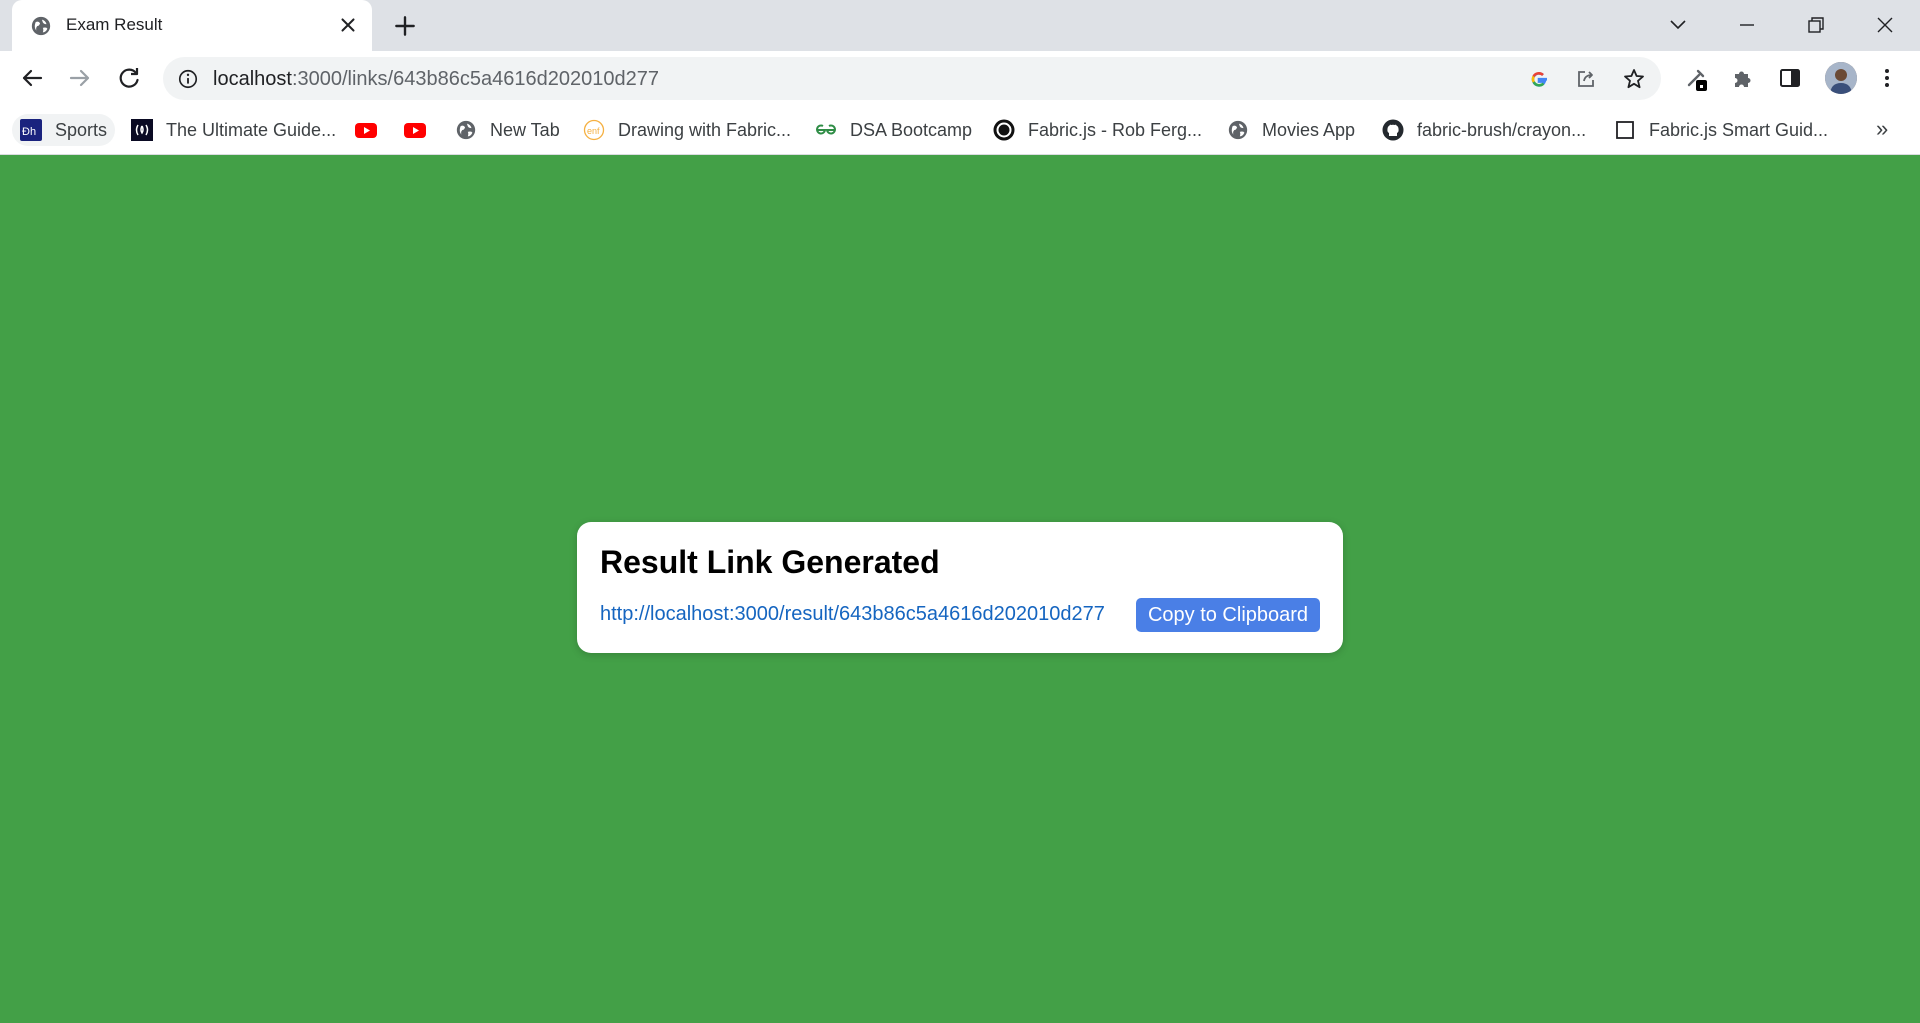 The height and width of the screenshot is (1023, 1920). I want to click on tab-exam-result: Exam Result, so click(192, 25).